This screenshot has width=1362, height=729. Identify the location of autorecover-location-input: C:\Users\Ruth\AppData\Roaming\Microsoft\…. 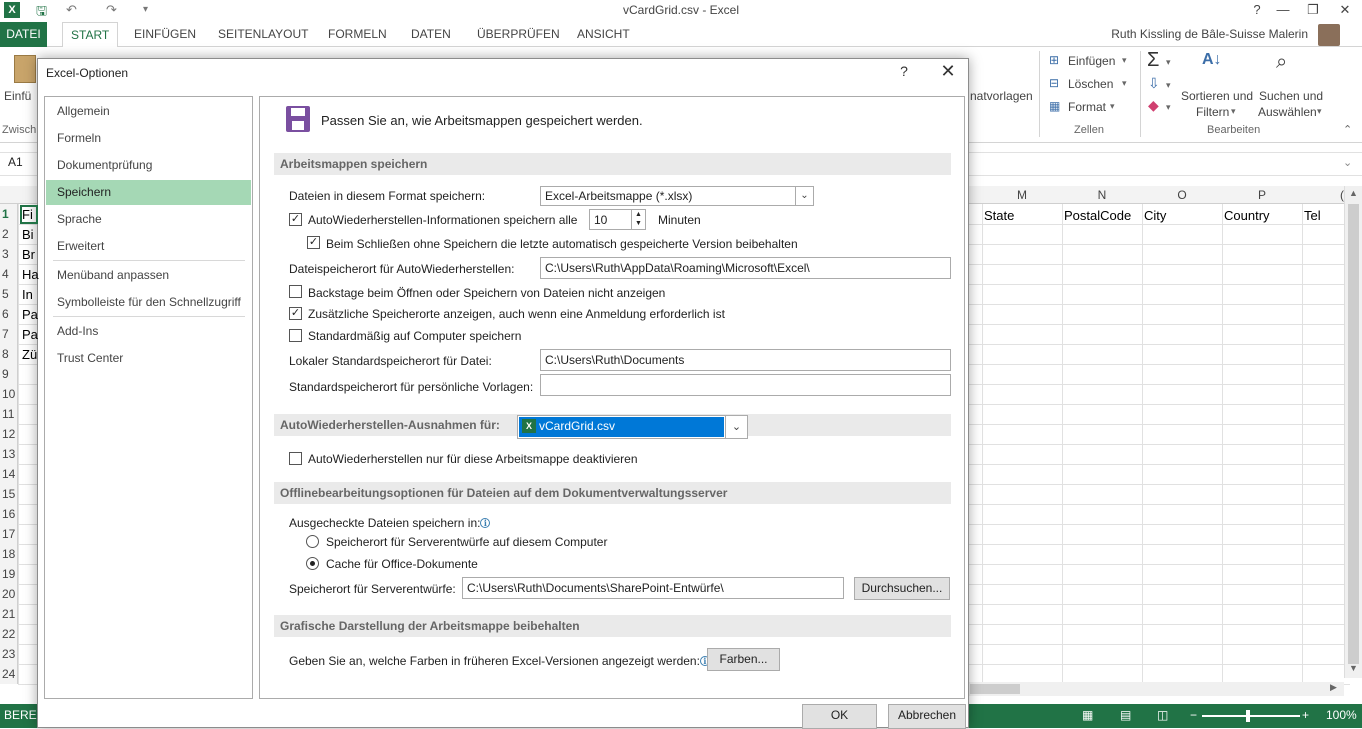
(745, 268).